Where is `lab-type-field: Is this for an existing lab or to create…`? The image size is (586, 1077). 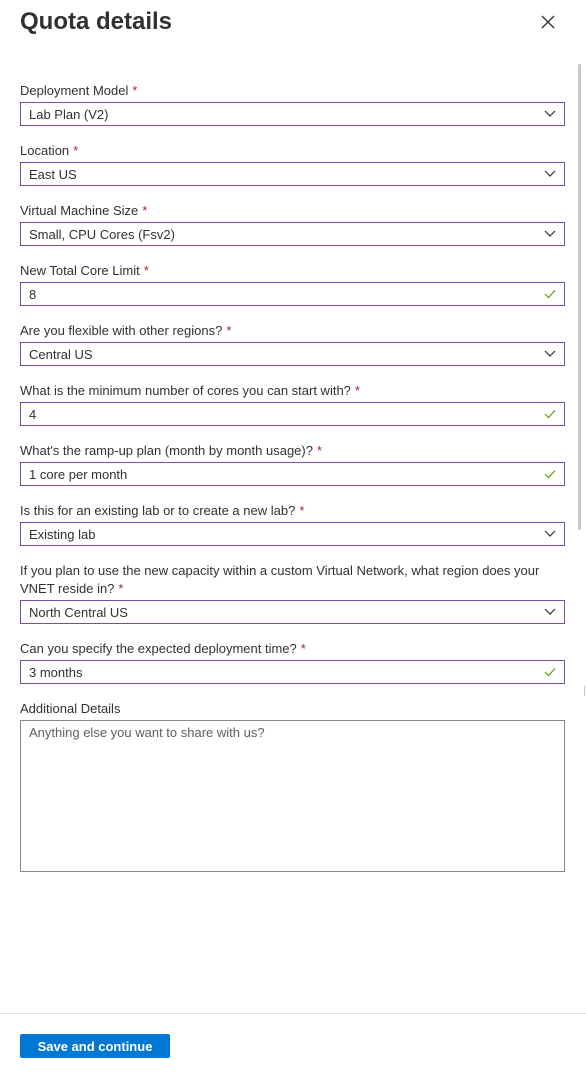
lab-type-field: Is this for an existing lab or to create… is located at coordinates (292, 524).